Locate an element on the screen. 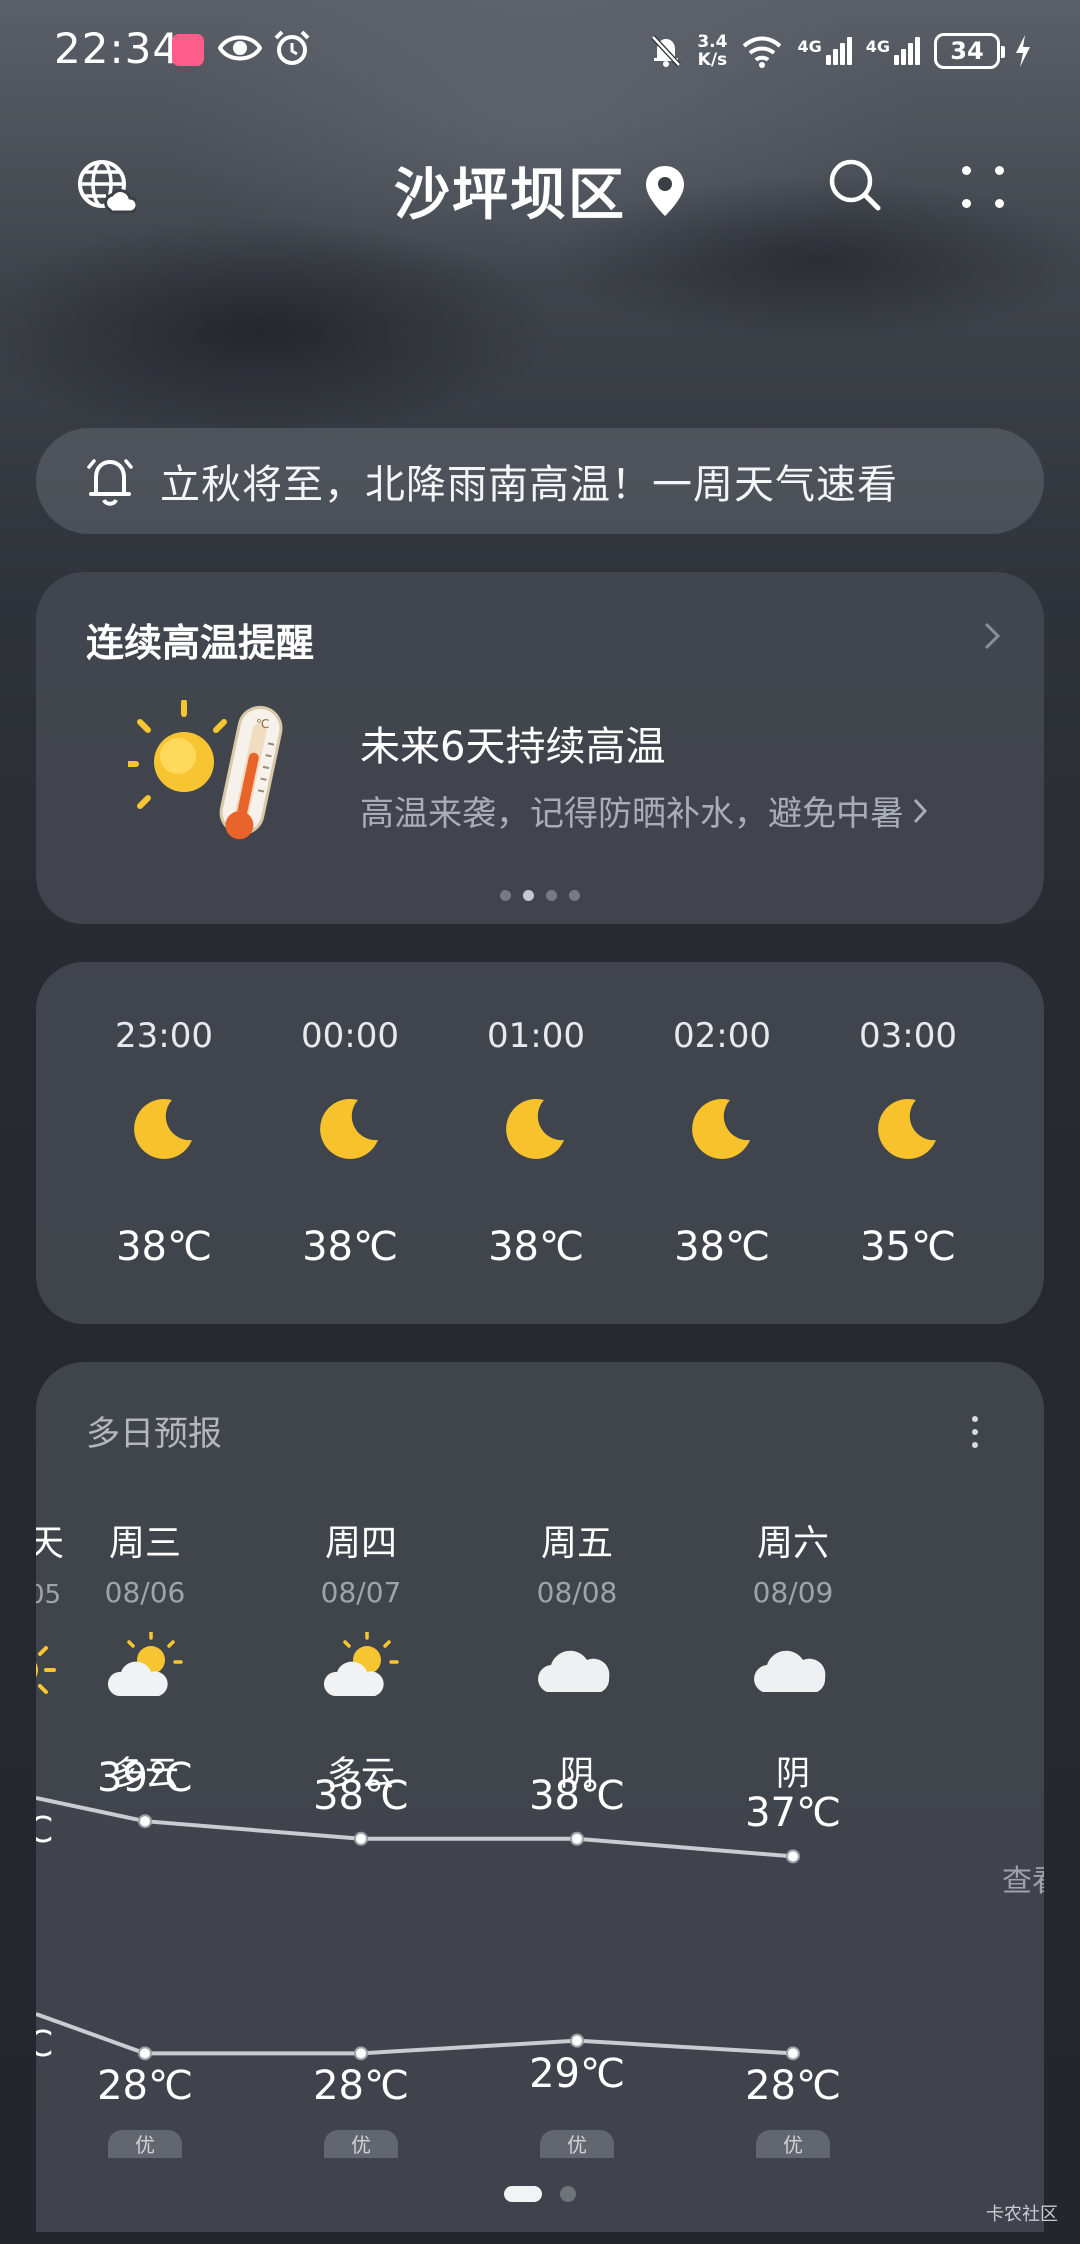 This screenshot has height=2244, width=1080. thermometer-unit: ℃ is located at coordinates (262, 724).